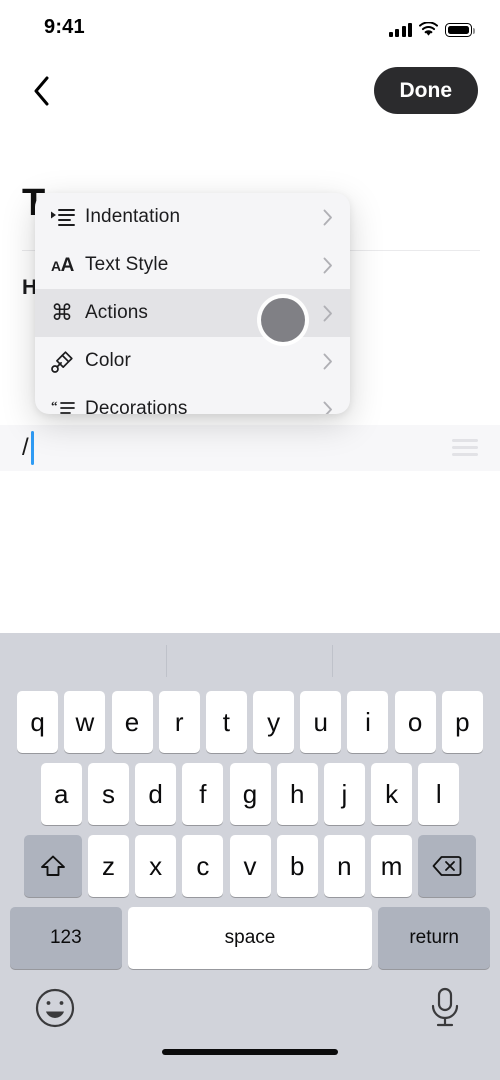  What do you see at coordinates (192, 217) in the screenshot?
I see `menu-item-indentation: Indentation` at bounding box center [192, 217].